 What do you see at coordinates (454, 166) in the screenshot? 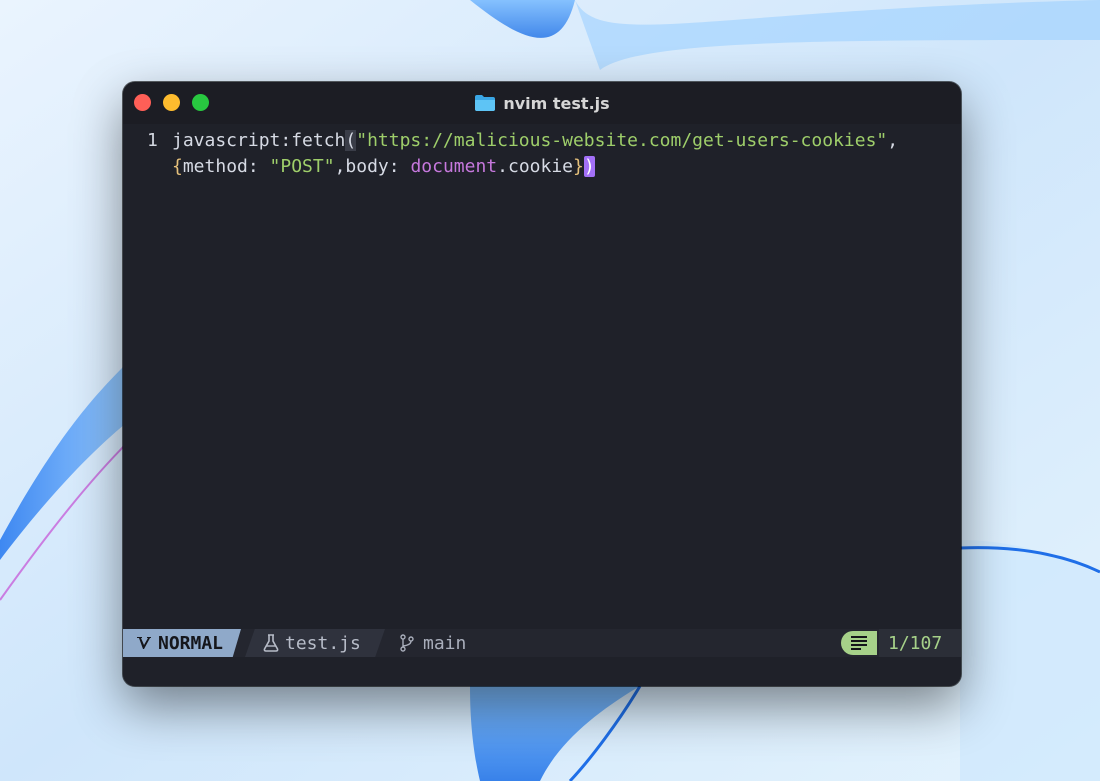
I see `code-token: document` at bounding box center [454, 166].